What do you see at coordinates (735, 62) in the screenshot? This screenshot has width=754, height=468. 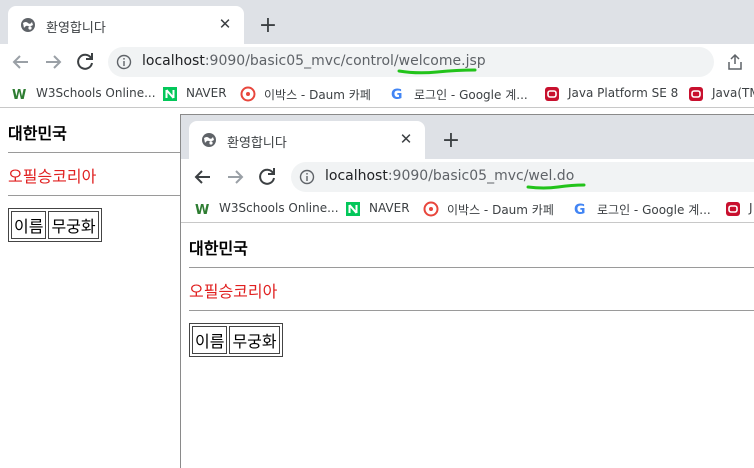 I see `share-icon` at bounding box center [735, 62].